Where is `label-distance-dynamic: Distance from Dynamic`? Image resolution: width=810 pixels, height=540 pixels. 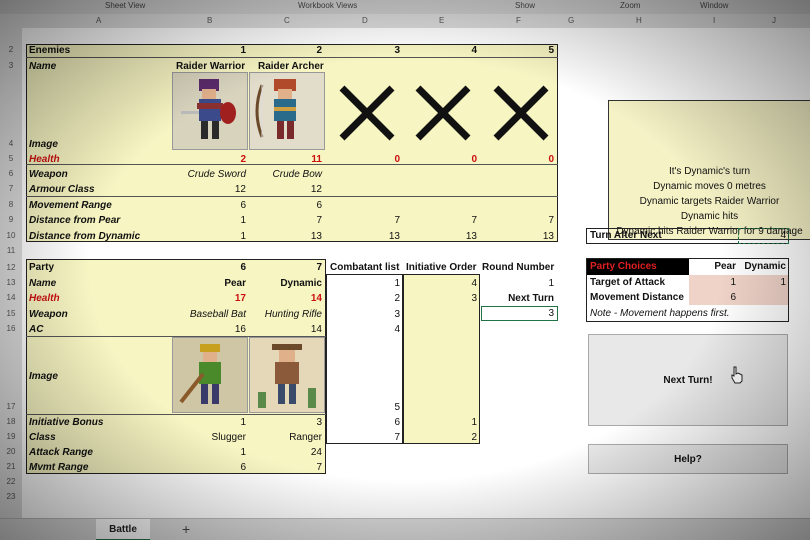
label-distance-dynamic: Distance from Dynamic is located at coordinates (85, 236).